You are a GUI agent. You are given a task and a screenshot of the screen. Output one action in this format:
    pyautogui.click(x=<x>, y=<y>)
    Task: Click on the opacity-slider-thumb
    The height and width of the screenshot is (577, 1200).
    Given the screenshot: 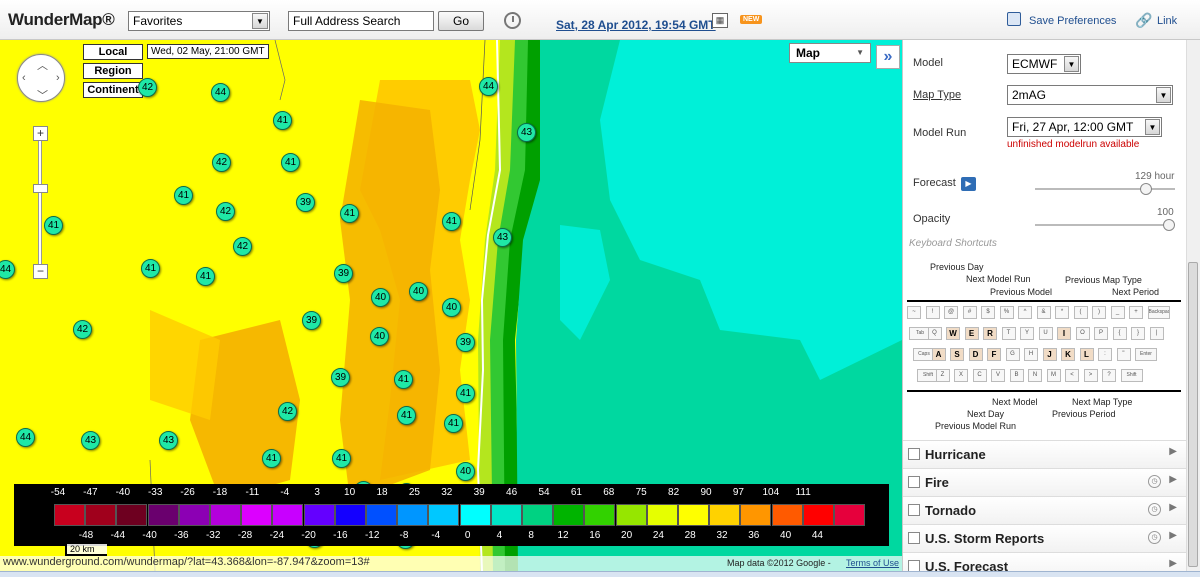 What is the action you would take?
    pyautogui.click(x=1169, y=225)
    